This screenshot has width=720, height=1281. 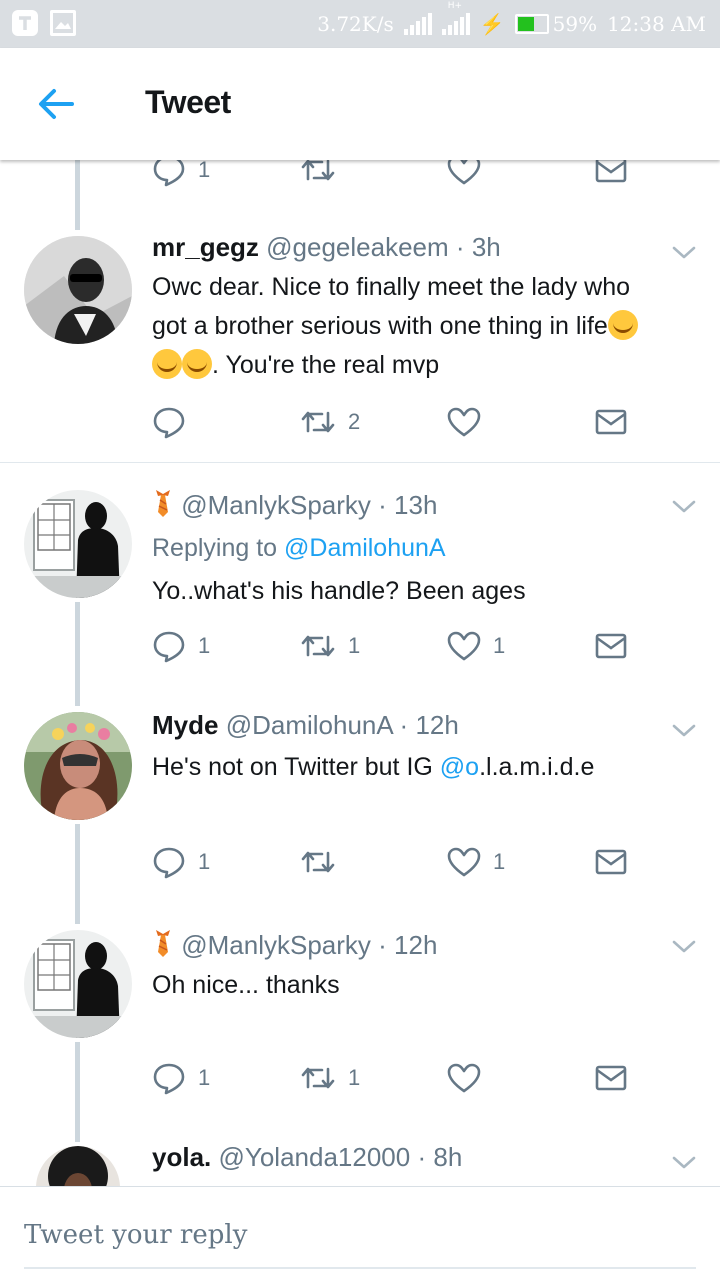 What do you see at coordinates (365, 548) in the screenshot?
I see `replying-to-handle: @DamilohunA` at bounding box center [365, 548].